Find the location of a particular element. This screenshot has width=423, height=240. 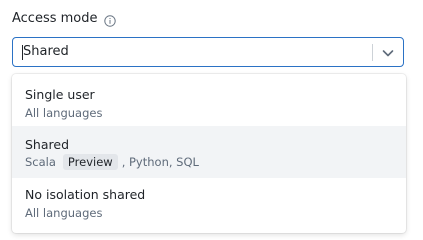

preview-badge: Preview is located at coordinates (90, 162).